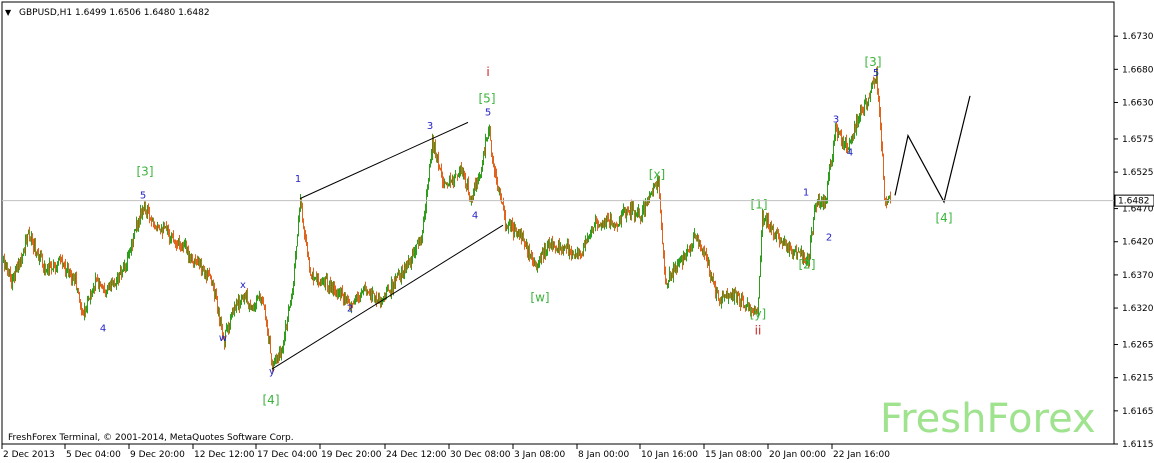 This screenshot has height=463, width=1154. What do you see at coordinates (157, 455) in the screenshot?
I see `time-tick-label: 9 Dec 20:00` at bounding box center [157, 455].